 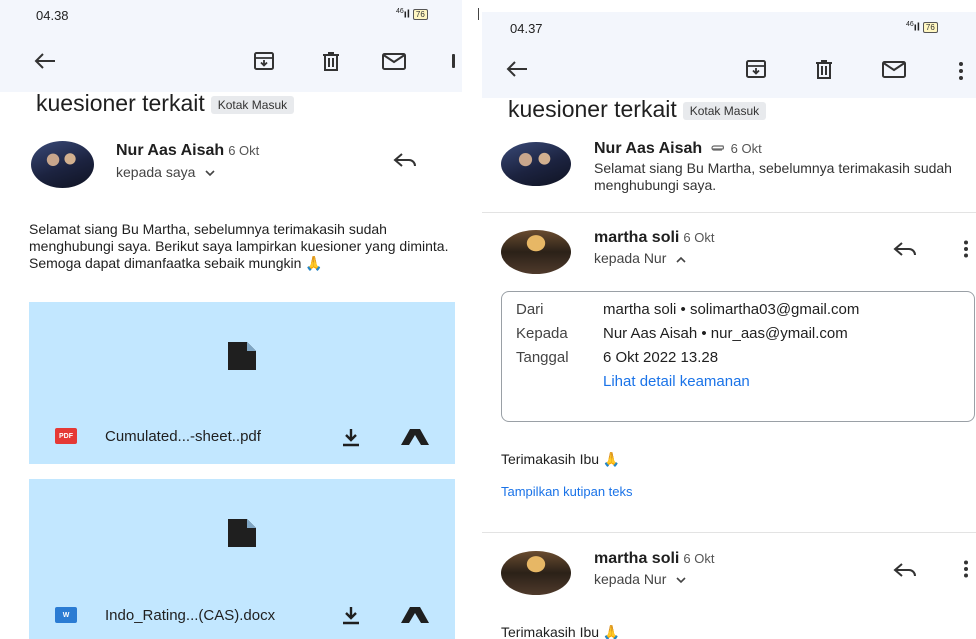 What do you see at coordinates (542, 333) in the screenshot?
I see `to-label: Kepada` at bounding box center [542, 333].